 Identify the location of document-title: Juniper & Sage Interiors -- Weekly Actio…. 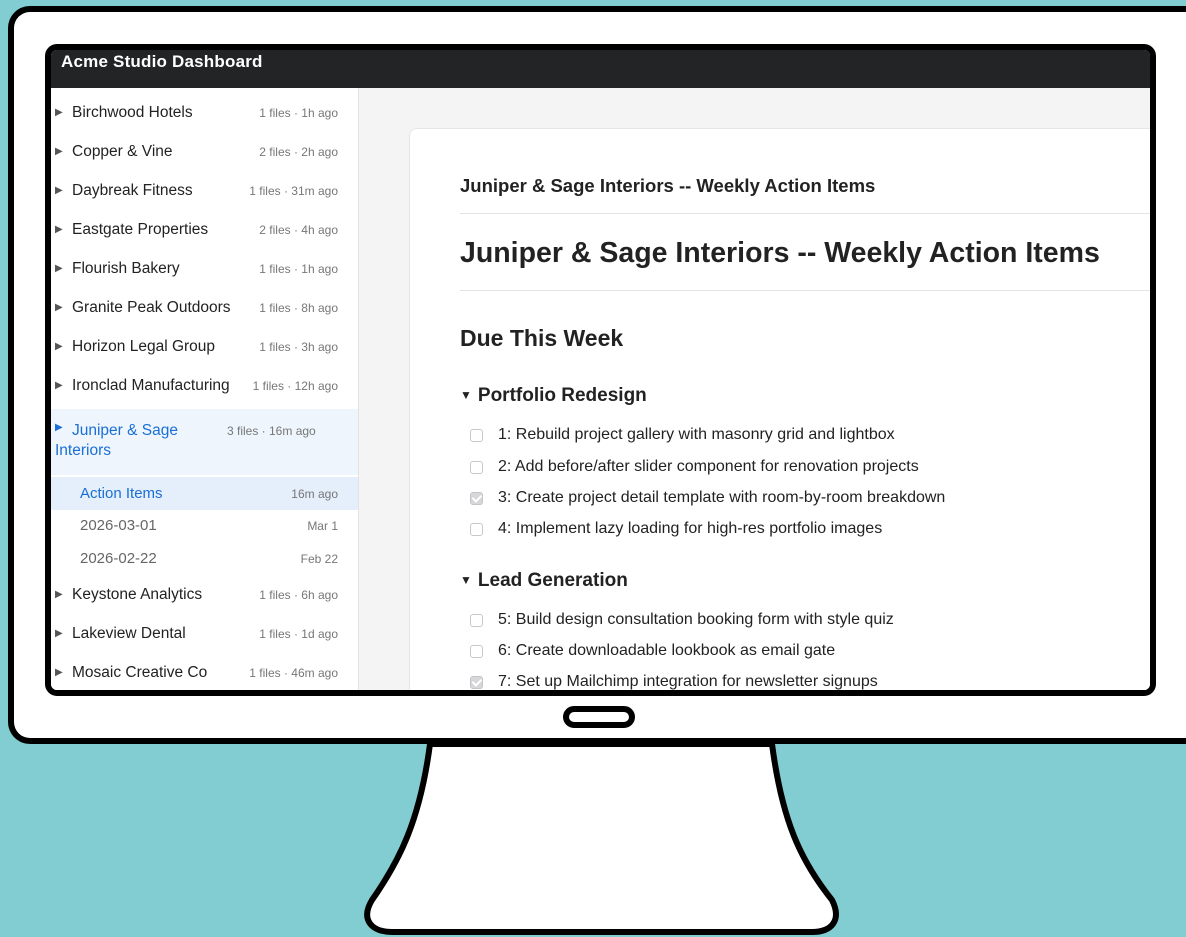
(780, 253).